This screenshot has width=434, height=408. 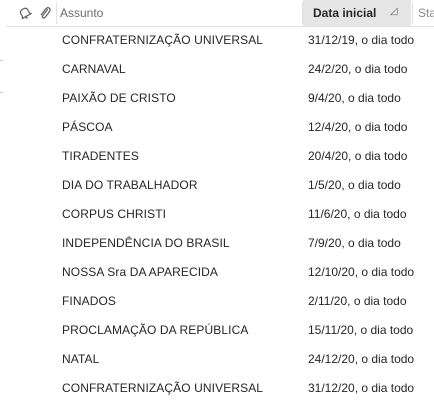 What do you see at coordinates (358, 127) in the screenshot?
I see `event-start-date: 12/4/20, o dia todo` at bounding box center [358, 127].